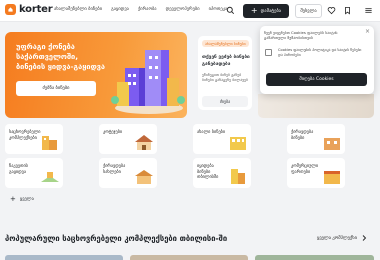 This screenshot has width=380, height=260. I want to click on add-listing-label: დამატება, so click(271, 11).